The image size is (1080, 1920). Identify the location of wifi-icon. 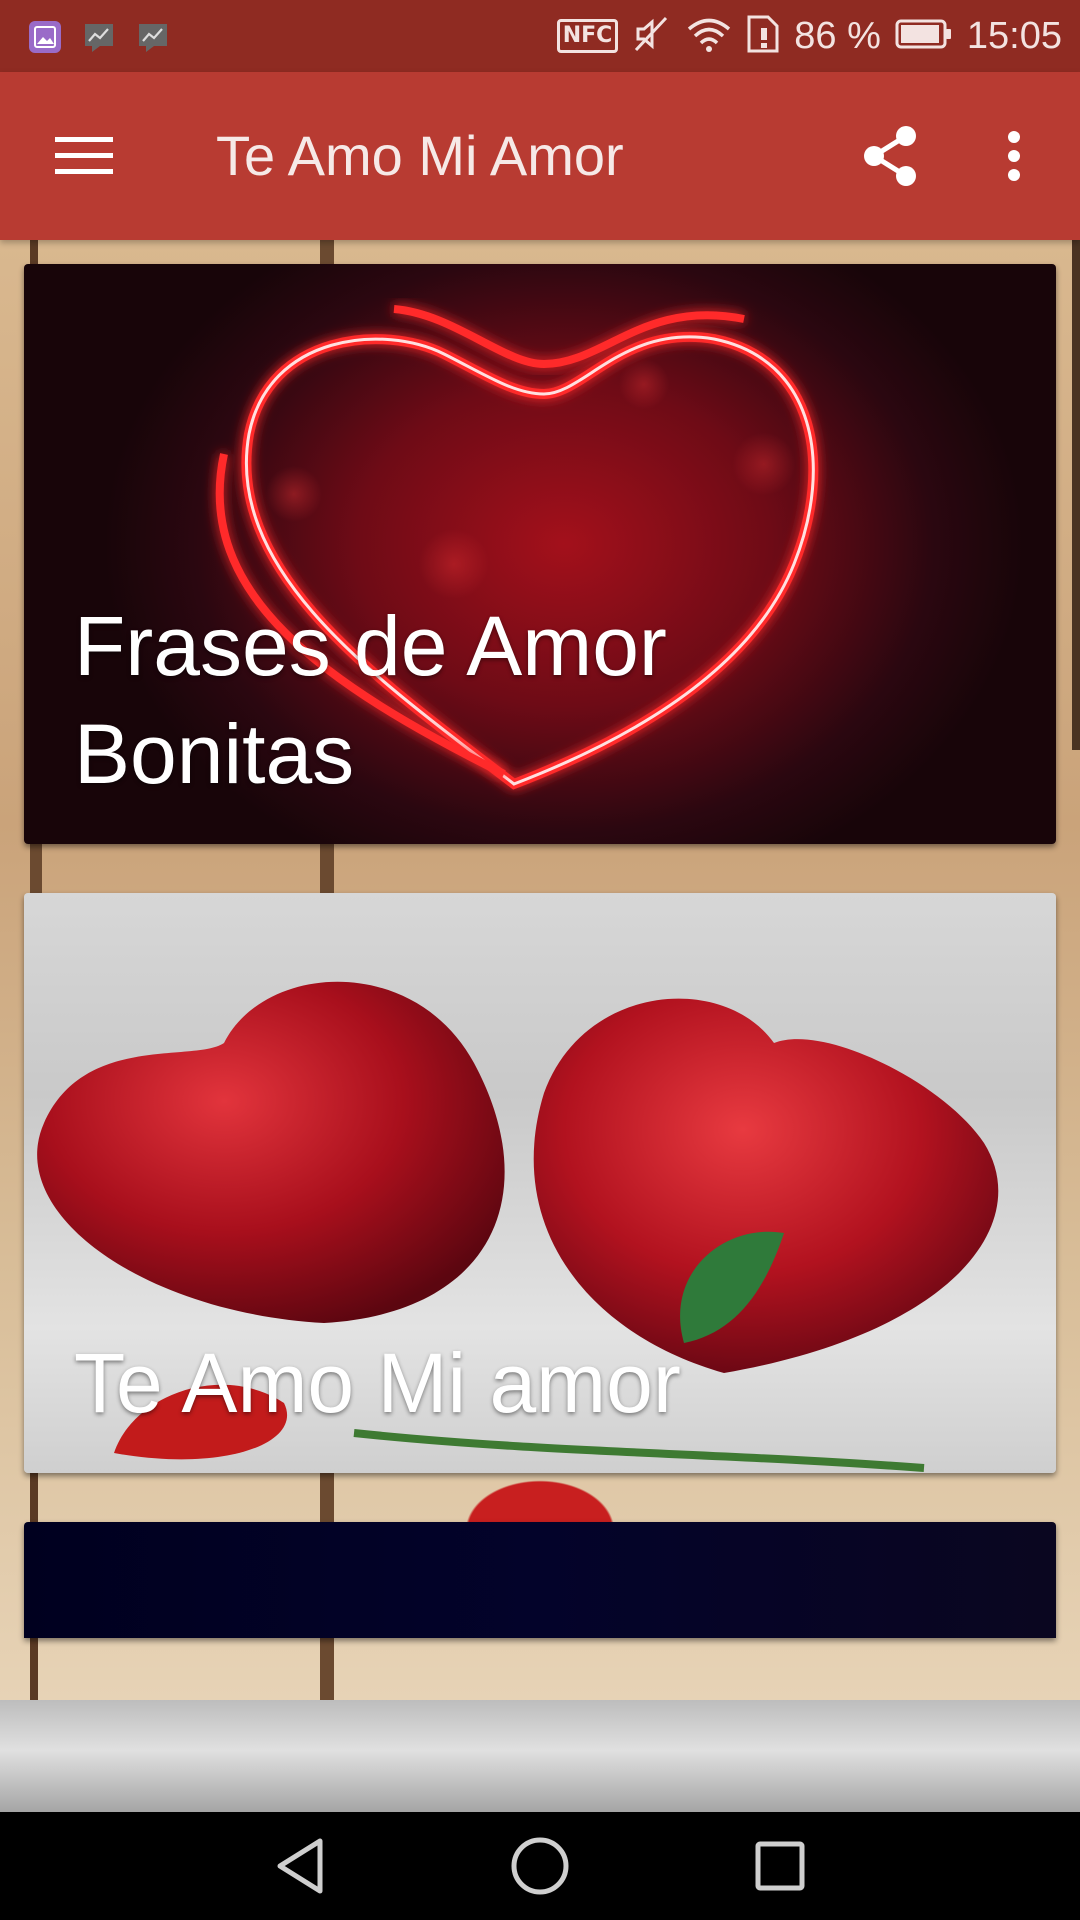
(709, 36).